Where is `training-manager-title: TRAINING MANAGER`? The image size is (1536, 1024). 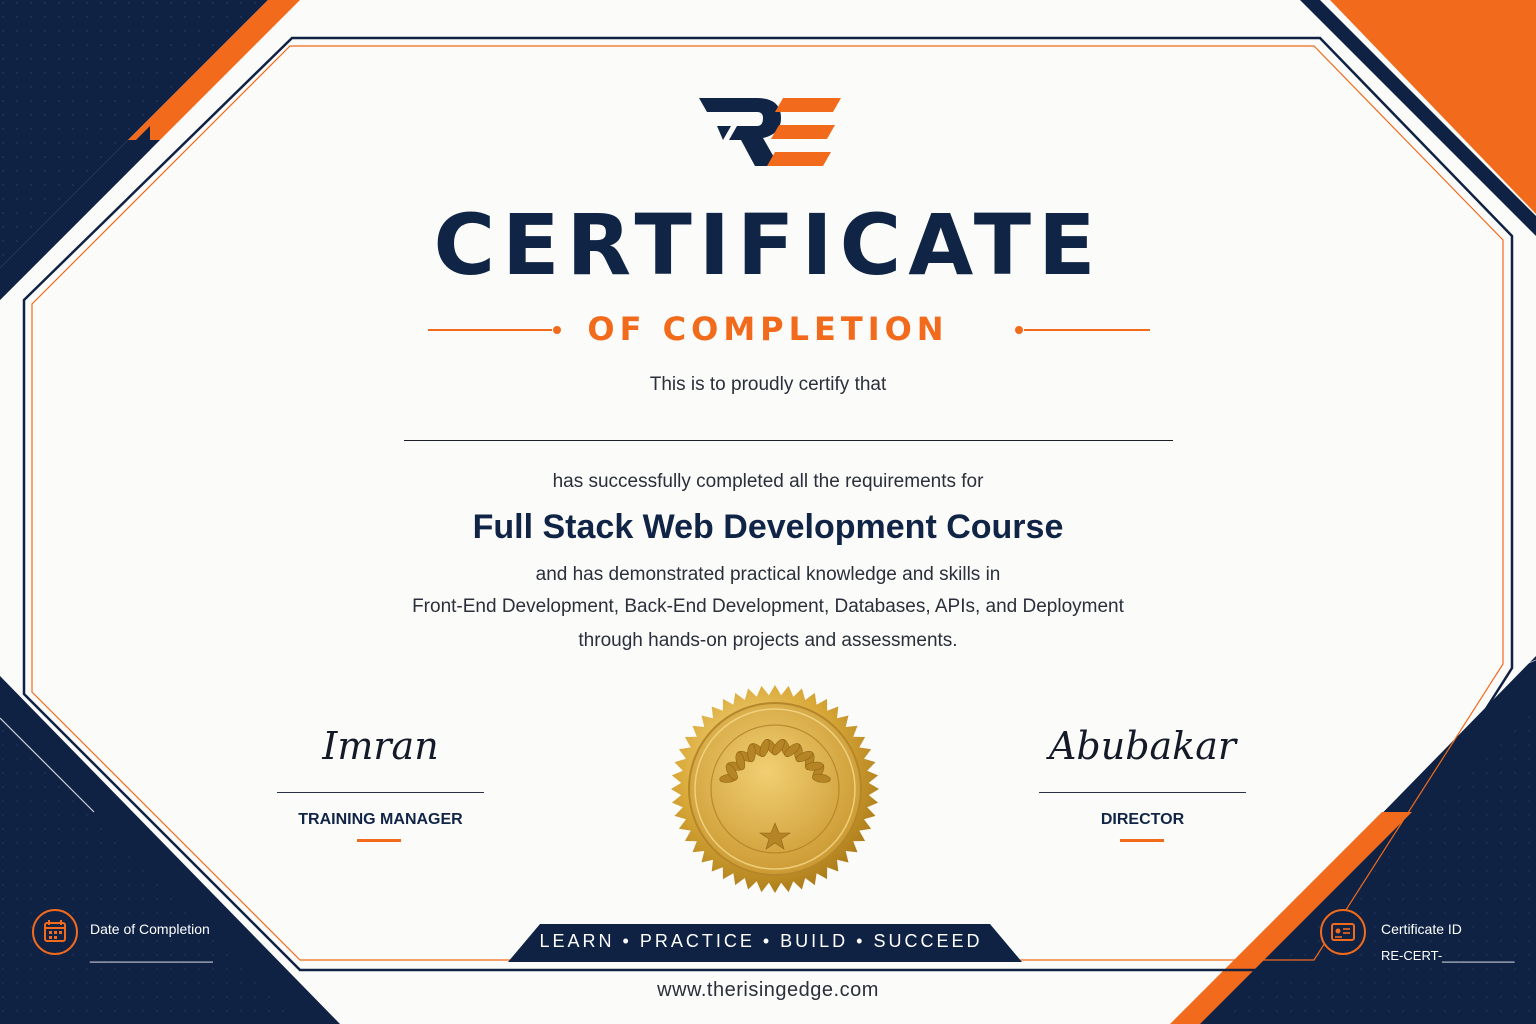
training-manager-title: TRAINING MANAGER is located at coordinates (380, 819).